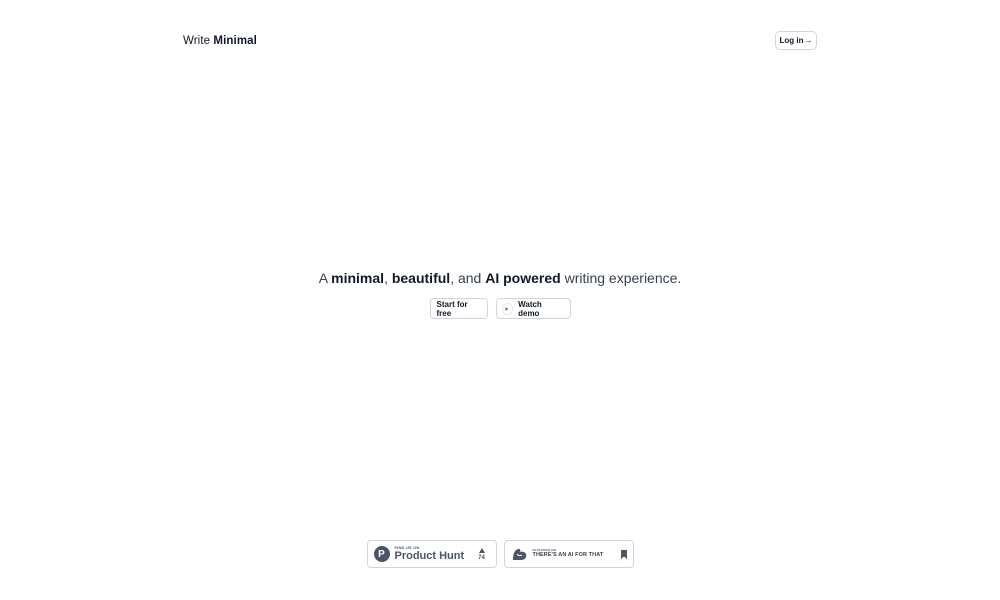 The image size is (1000, 600). Describe the element at coordinates (452, 308) in the screenshot. I see `start-for-free-label: Start for free` at that location.